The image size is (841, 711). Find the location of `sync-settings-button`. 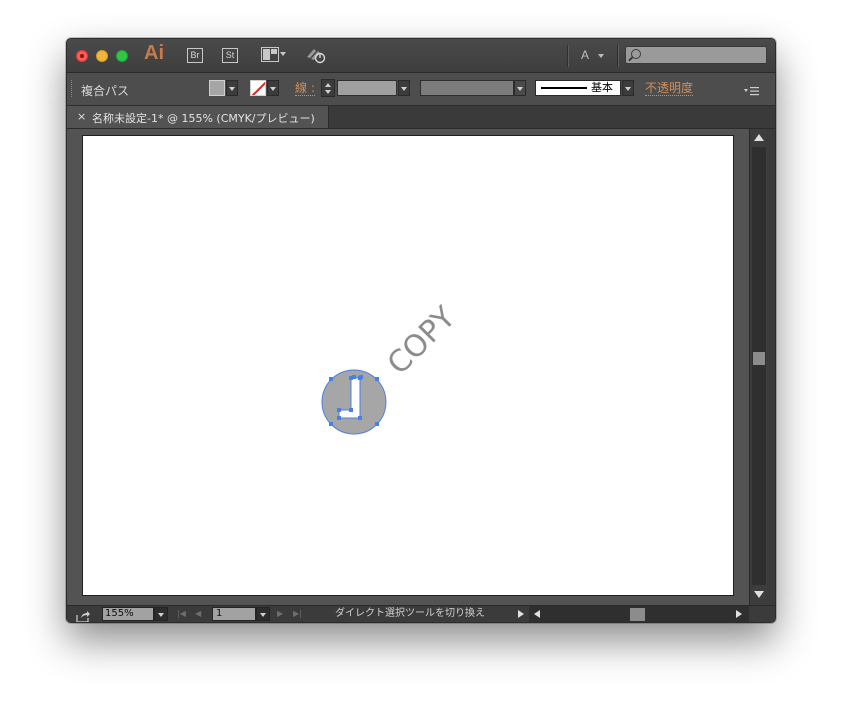

sync-settings-button is located at coordinates (316, 55).